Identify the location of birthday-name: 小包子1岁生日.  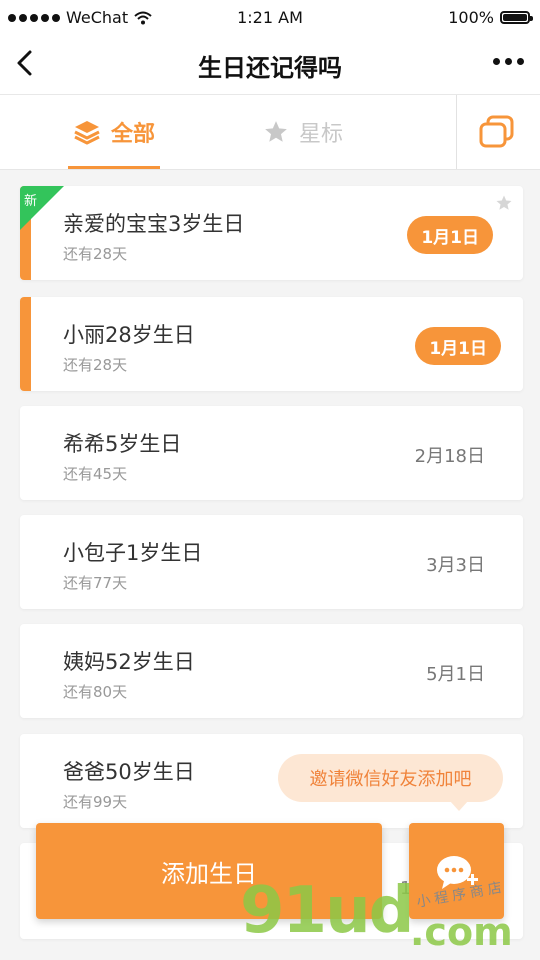
(133, 553).